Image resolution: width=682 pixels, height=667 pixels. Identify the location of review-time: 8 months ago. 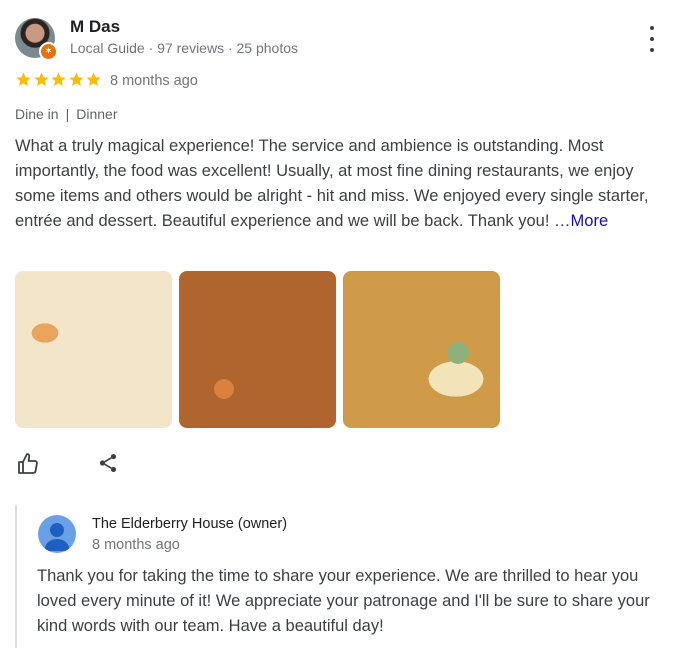
(154, 81).